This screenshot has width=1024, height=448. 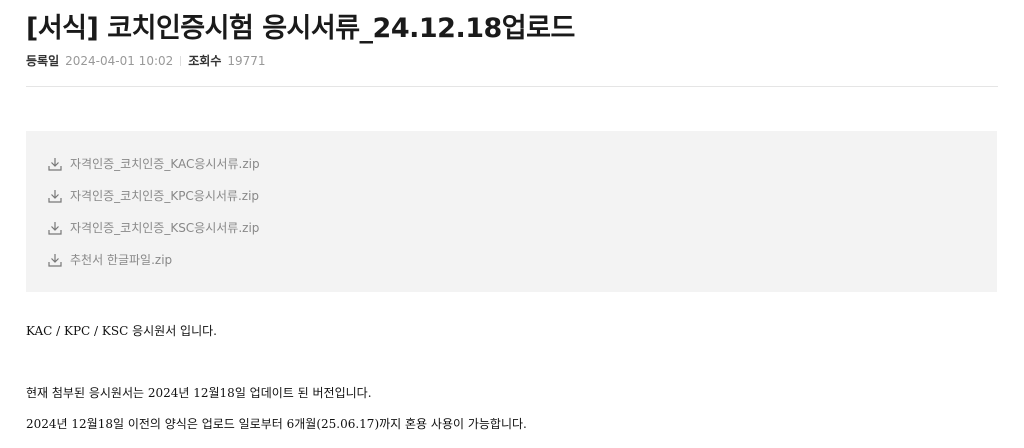 I want to click on date-label: 등록일, so click(x=43, y=61).